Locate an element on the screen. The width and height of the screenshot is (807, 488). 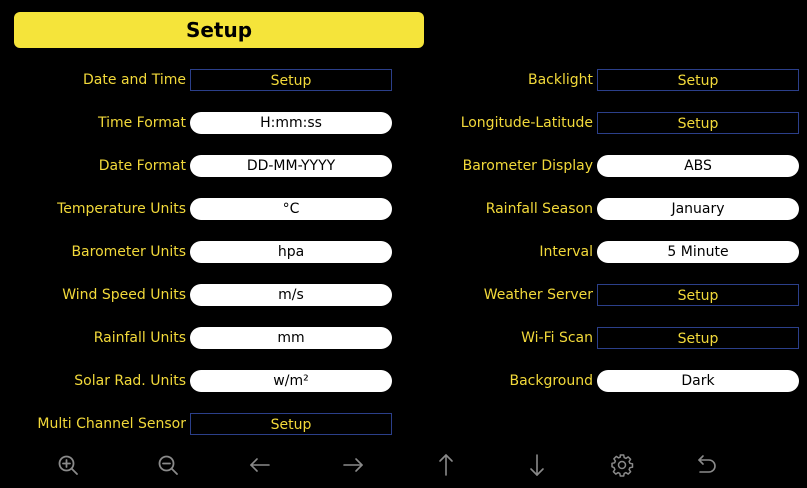
barometer-units-select: hpa is located at coordinates (291, 252).